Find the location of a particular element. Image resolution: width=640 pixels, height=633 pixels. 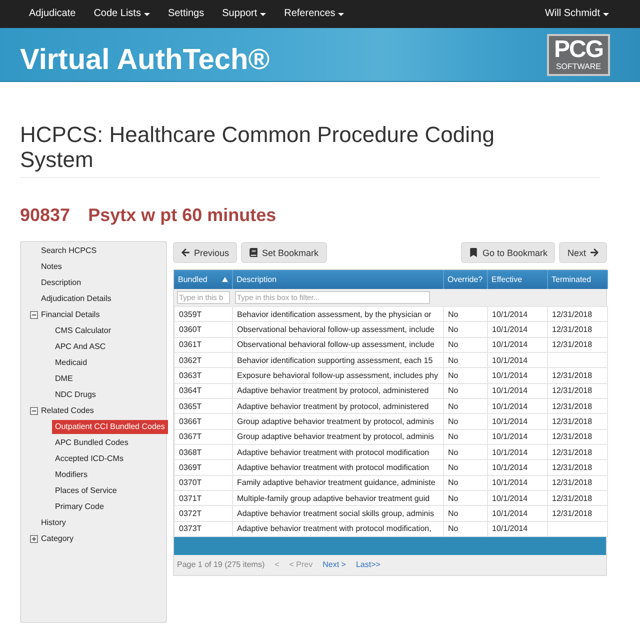

arrow-right-icon is located at coordinates (594, 252).